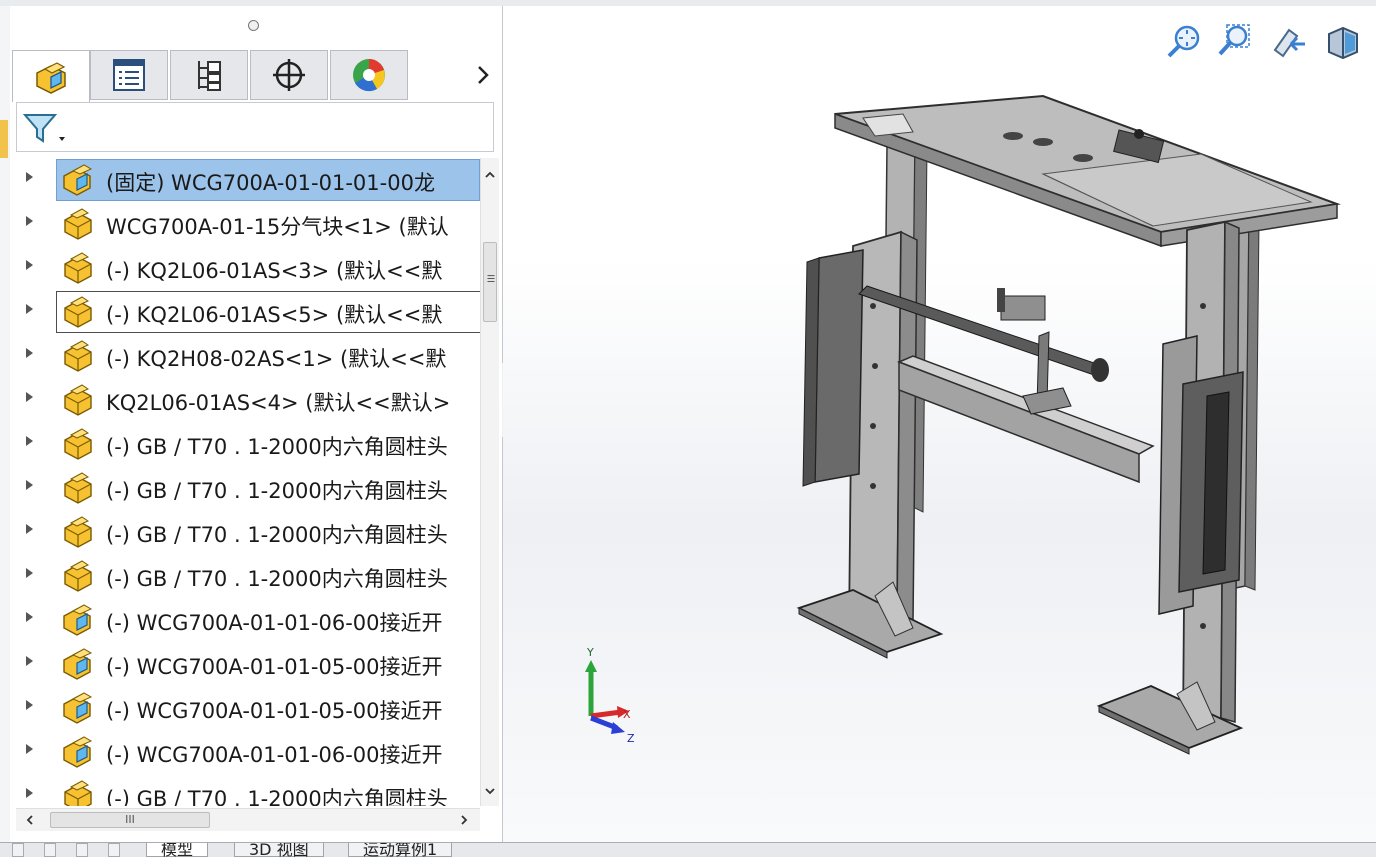 Image resolution: width=1376 pixels, height=857 pixels. I want to click on bottom-tab-bar: 模型 3D 视图 运动算例1, so click(688, 849).